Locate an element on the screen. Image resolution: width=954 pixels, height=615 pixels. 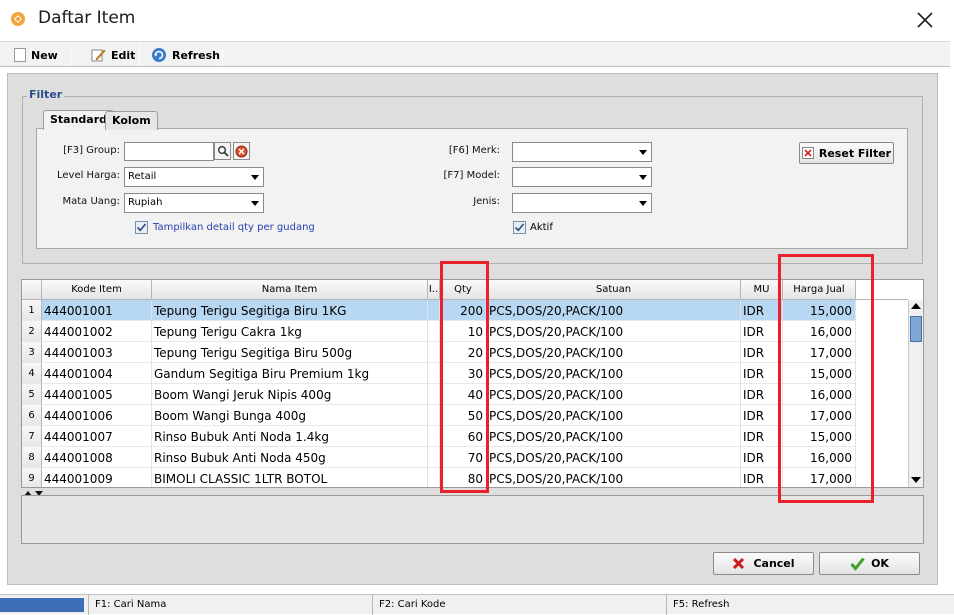
group-clear-button is located at coordinates (241, 151).